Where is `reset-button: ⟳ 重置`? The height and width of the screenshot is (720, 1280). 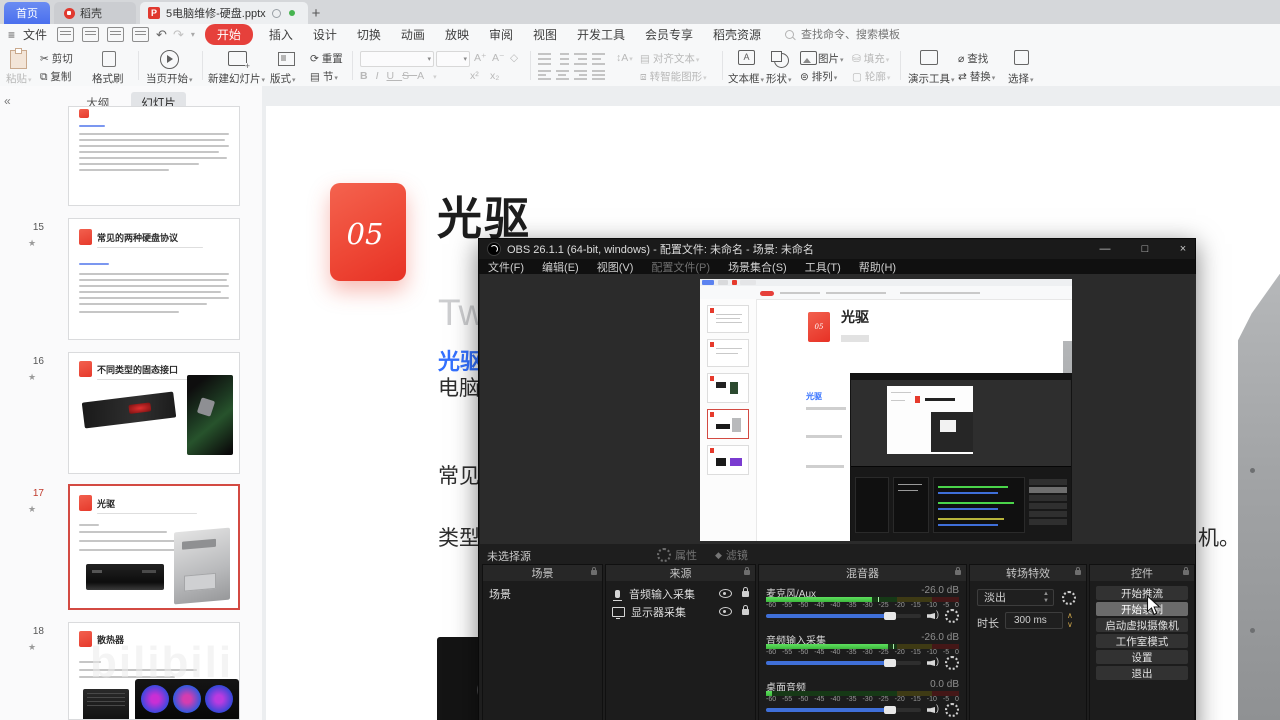 reset-button: ⟳ 重置 is located at coordinates (326, 58).